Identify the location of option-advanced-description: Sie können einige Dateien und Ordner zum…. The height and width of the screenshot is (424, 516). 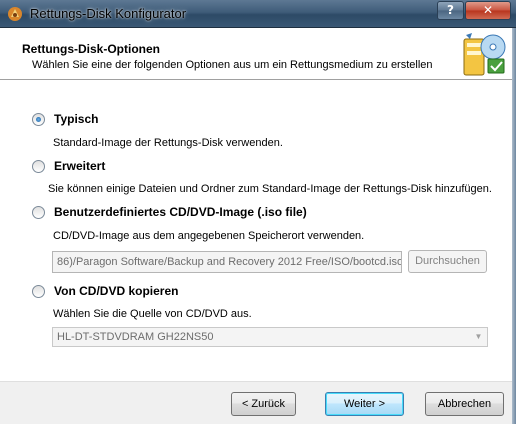
(270, 189).